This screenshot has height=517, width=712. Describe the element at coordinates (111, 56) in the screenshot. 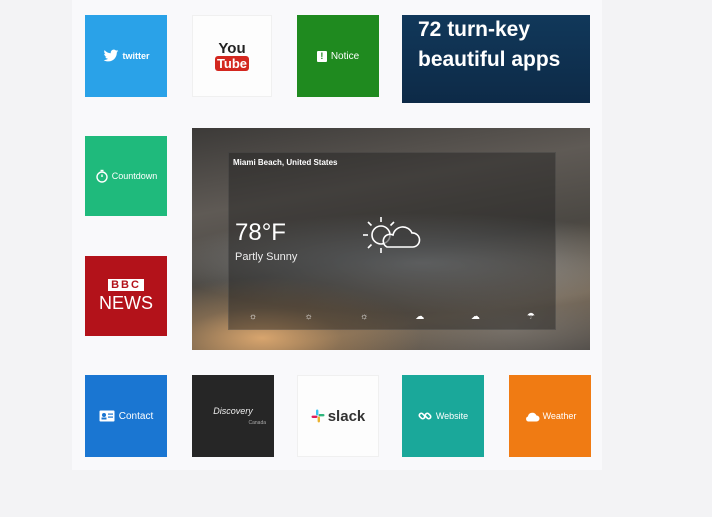

I see `twitter-bird-icon` at that location.